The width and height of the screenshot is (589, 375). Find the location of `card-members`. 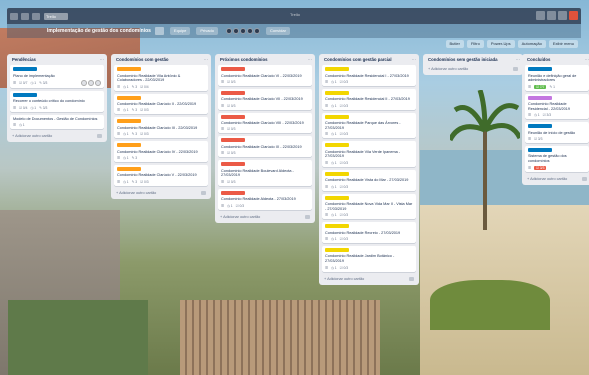

card-members is located at coordinates (91, 82).